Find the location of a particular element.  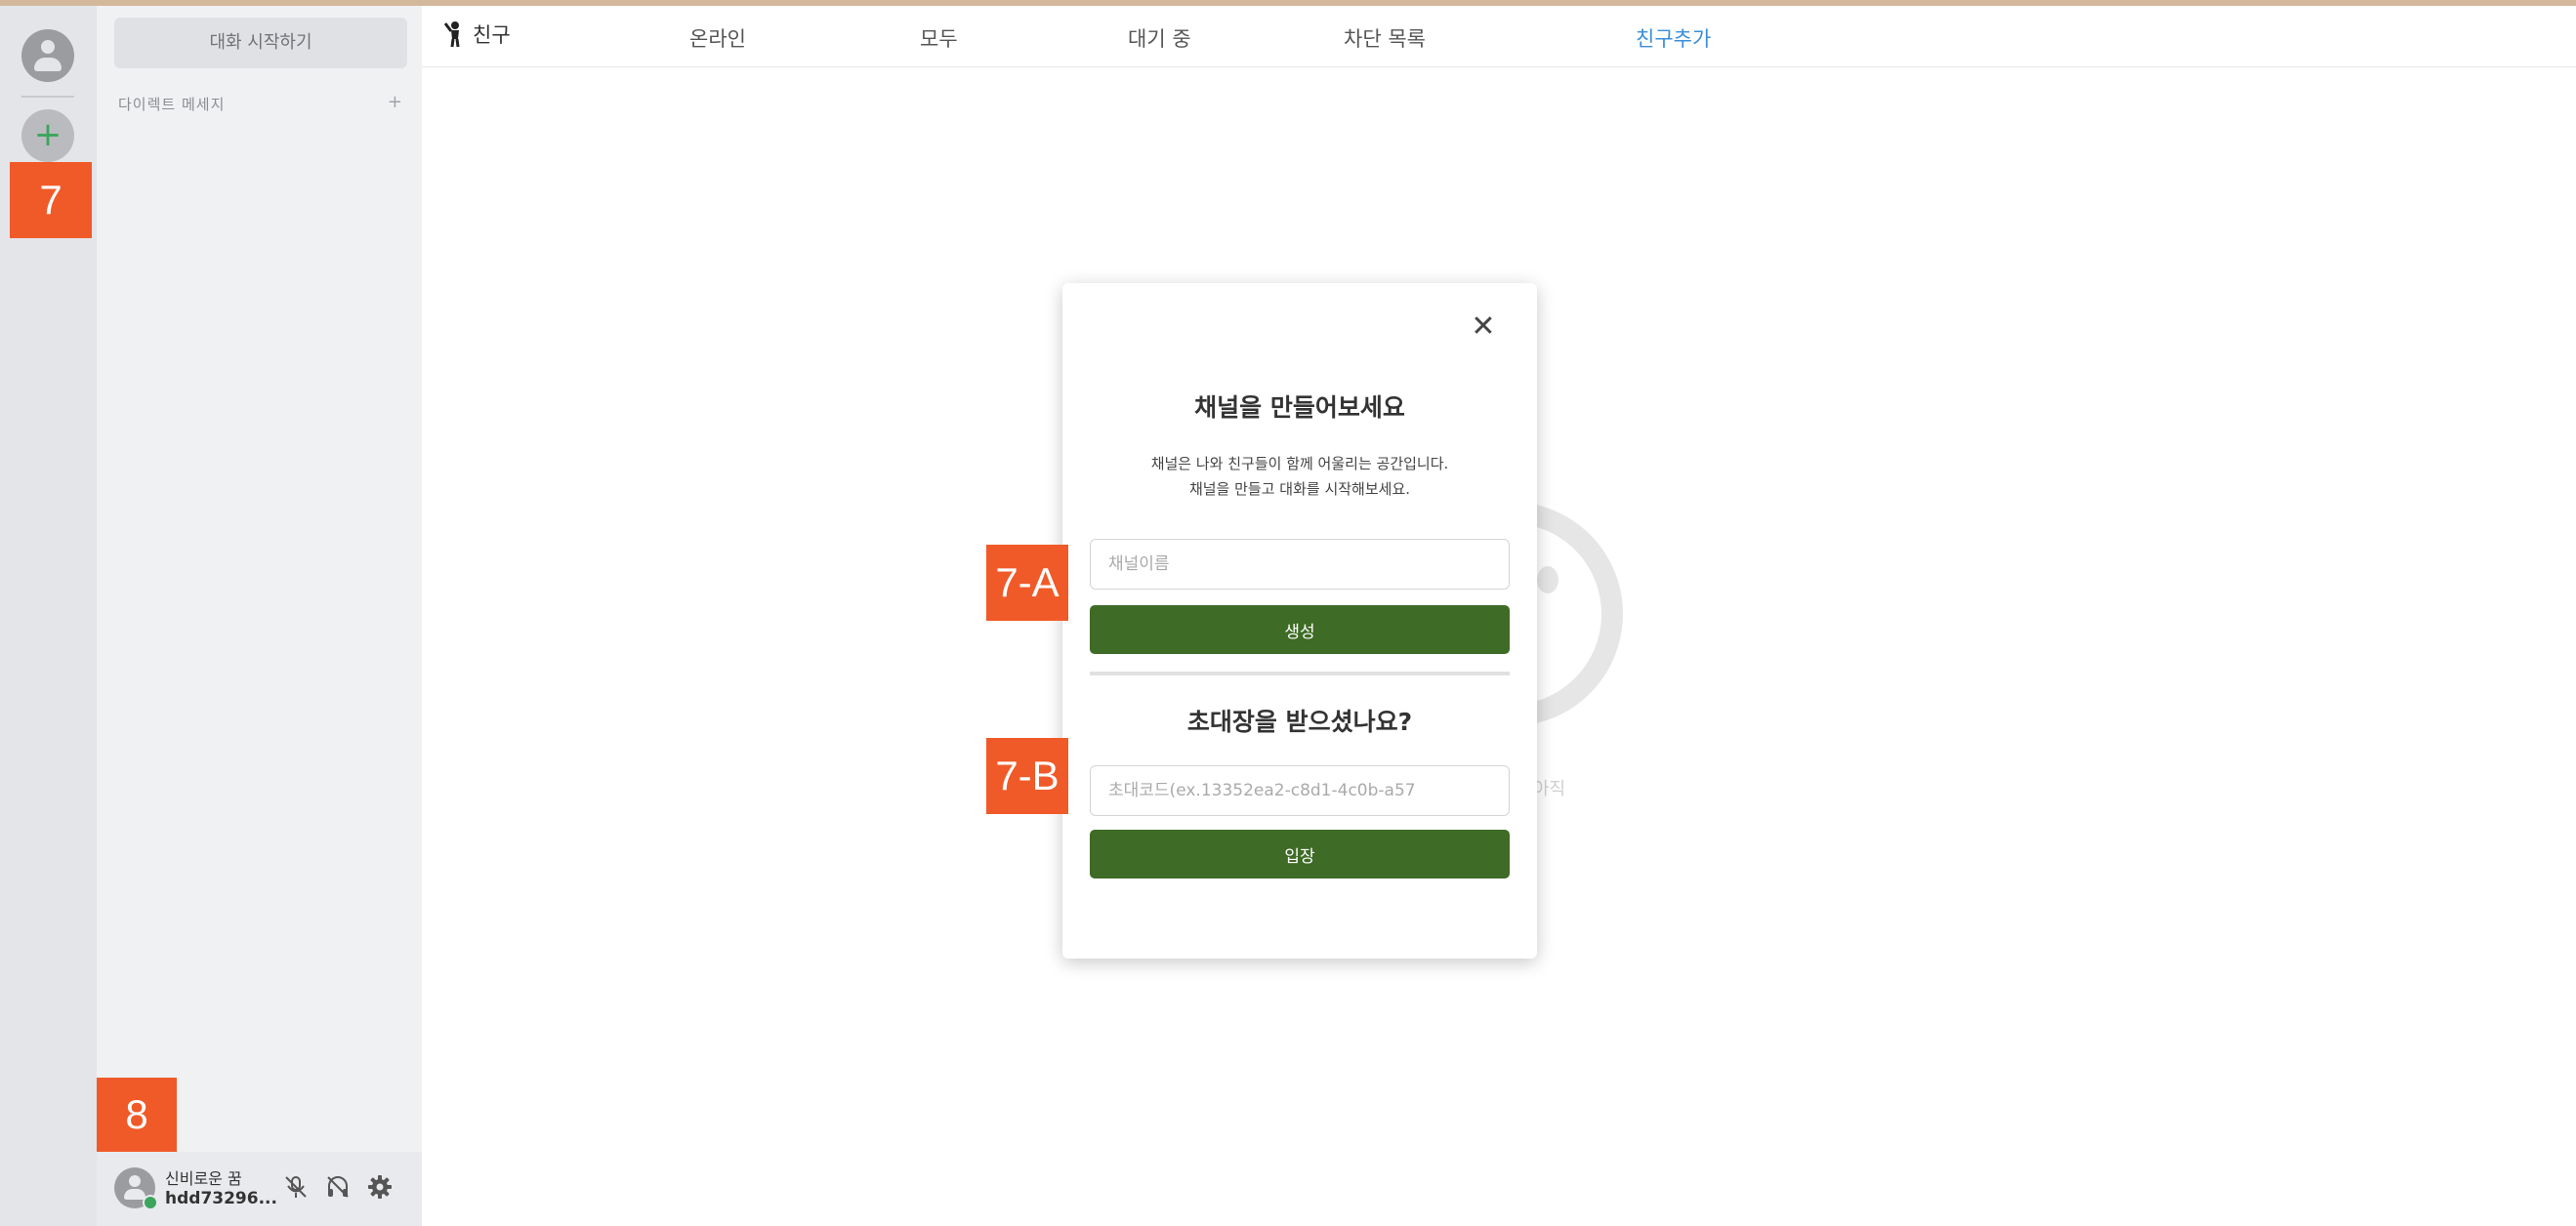

join-button: 입장 is located at coordinates (1300, 854).